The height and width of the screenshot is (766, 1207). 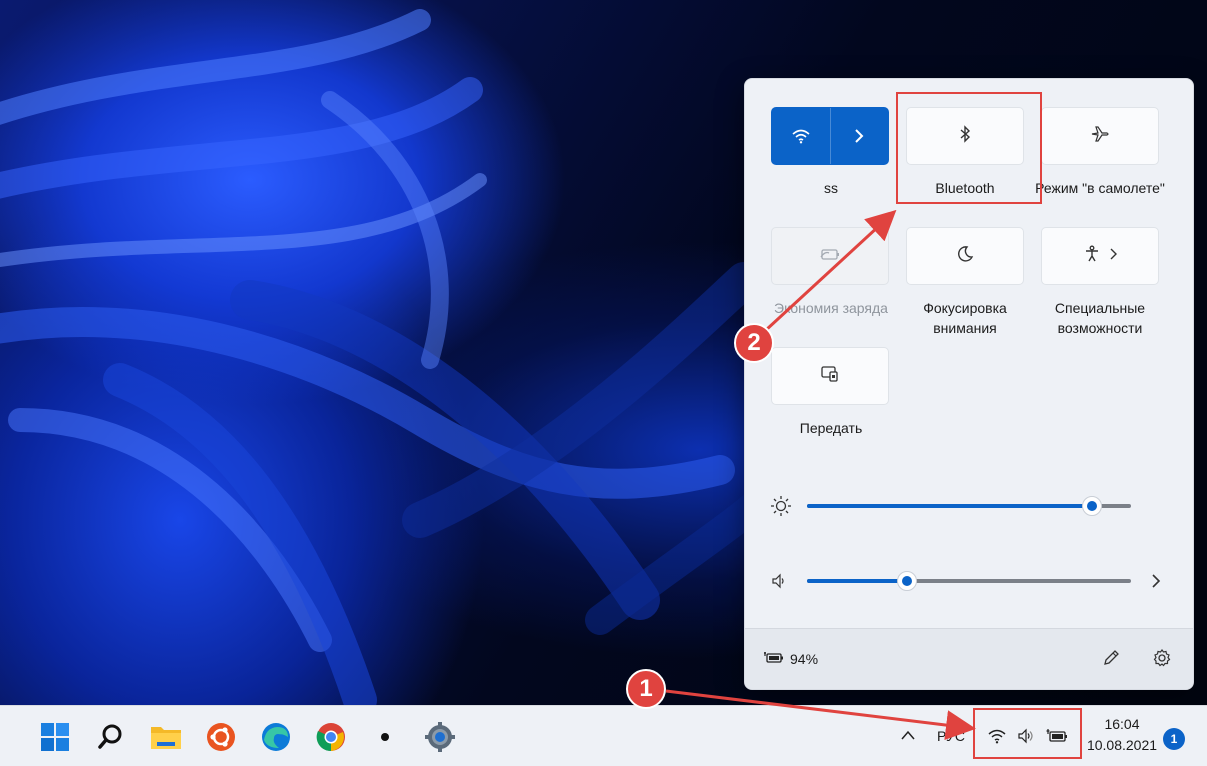 I want to click on brightness-slider-fill, so click(x=950, y=506).